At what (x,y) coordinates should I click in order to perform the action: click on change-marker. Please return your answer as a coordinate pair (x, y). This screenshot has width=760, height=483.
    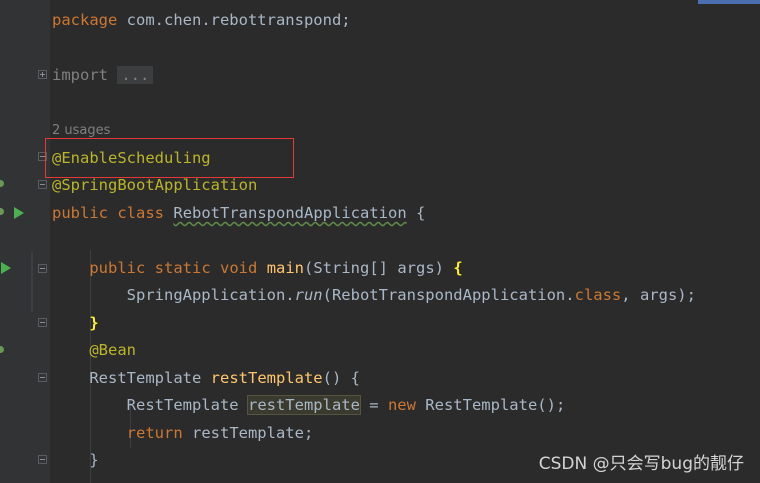
    Looking at the image, I should click on (32, 282).